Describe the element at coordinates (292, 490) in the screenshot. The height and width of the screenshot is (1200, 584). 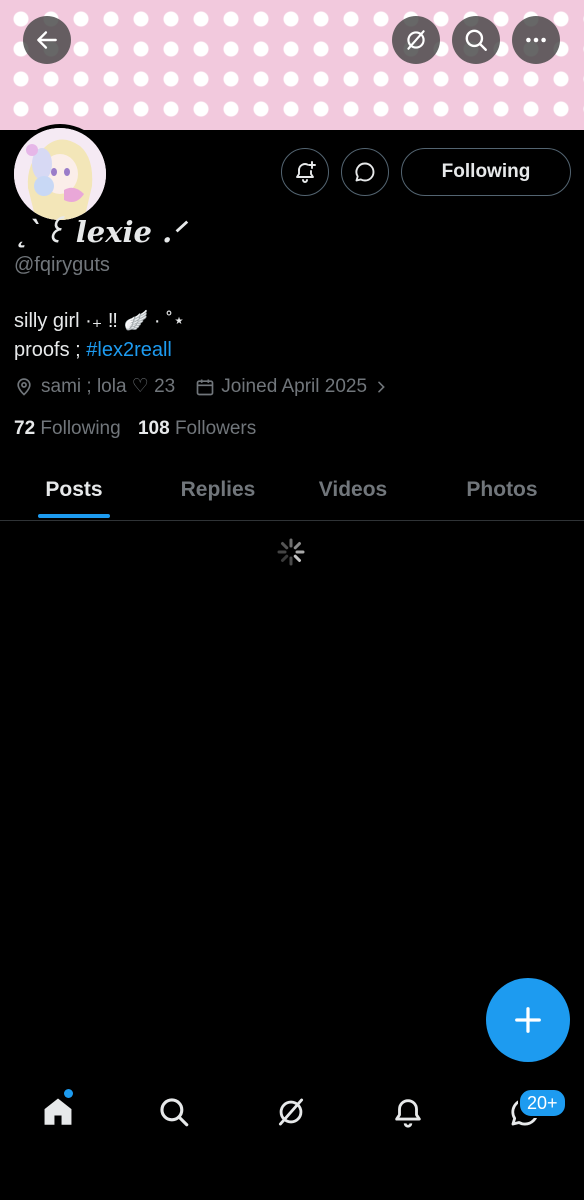
I see `profile-tabs: Posts Replies Videos Photos` at that location.